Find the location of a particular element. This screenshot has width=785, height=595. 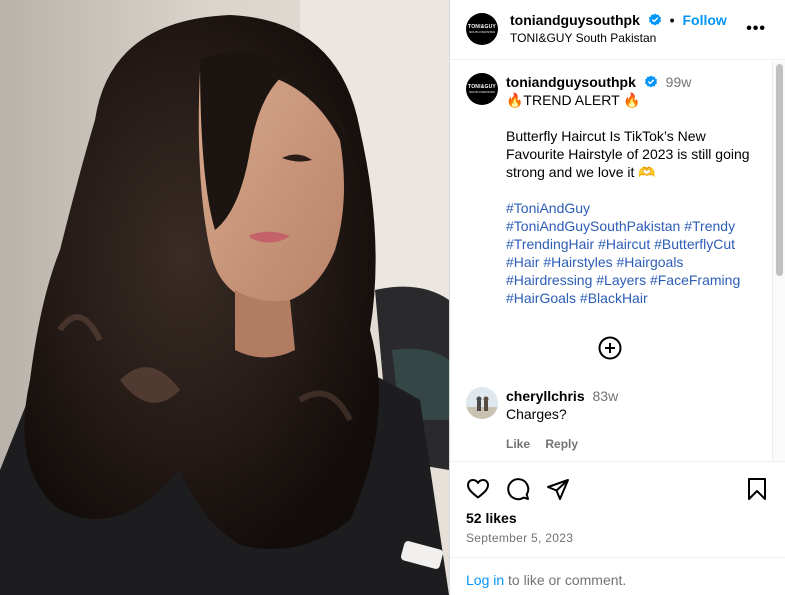

hashtag: #Haircut is located at coordinates (624, 244).